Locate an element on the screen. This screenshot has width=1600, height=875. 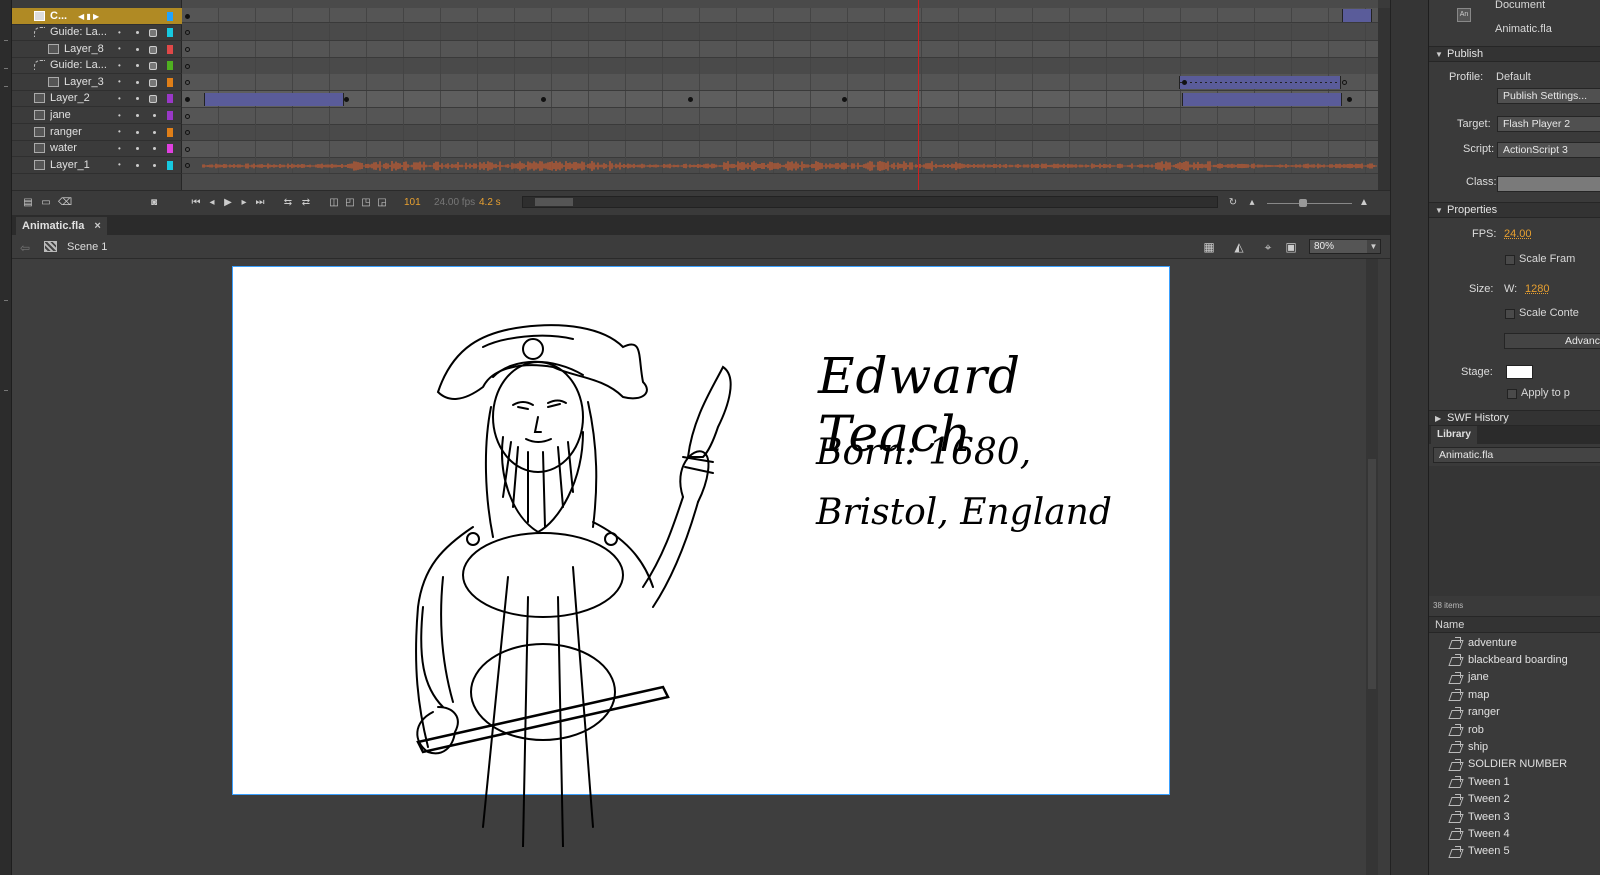
clip-stage-icon: ▣ is located at coordinates (1291, 247).